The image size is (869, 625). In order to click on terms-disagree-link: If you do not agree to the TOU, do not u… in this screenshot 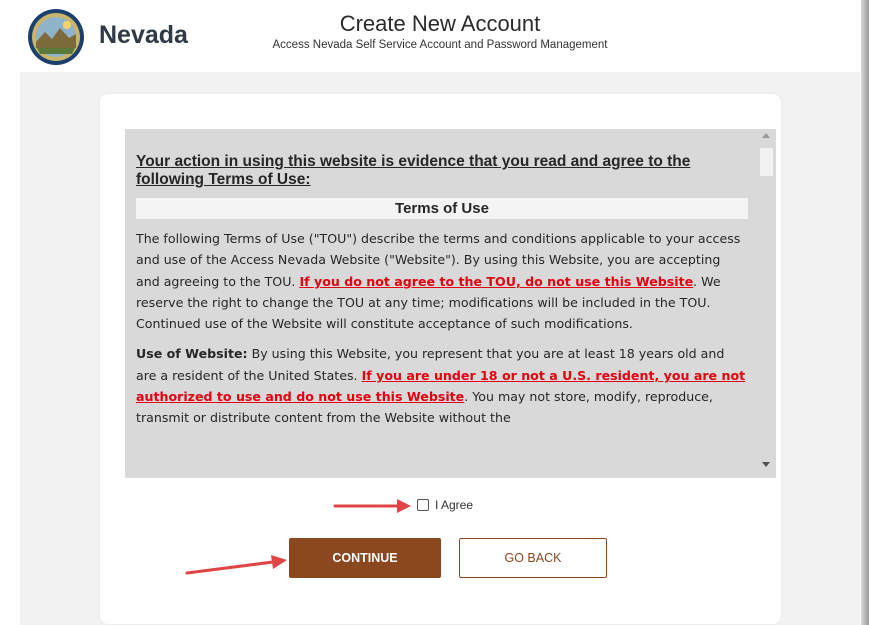, I will do `click(496, 281)`.